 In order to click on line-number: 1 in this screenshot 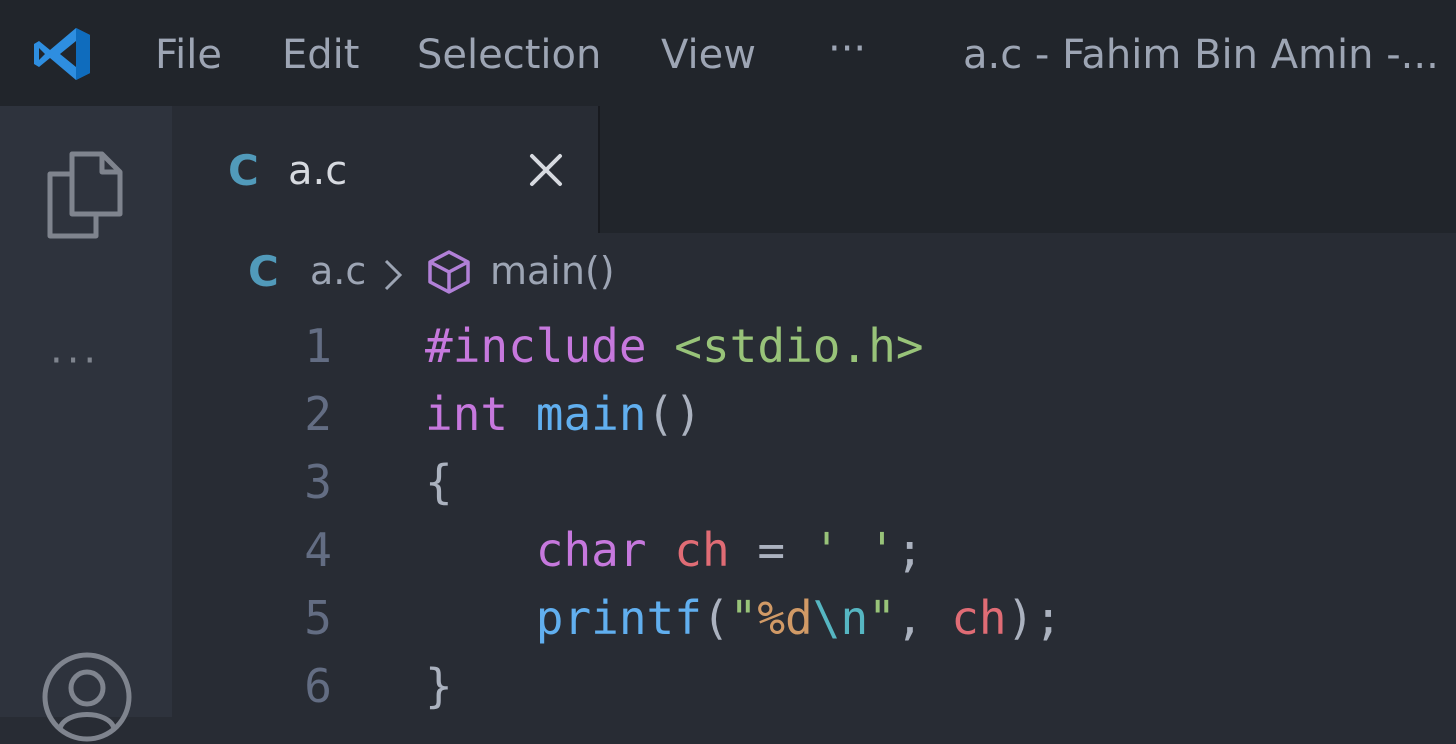, I will do `click(318, 346)`.